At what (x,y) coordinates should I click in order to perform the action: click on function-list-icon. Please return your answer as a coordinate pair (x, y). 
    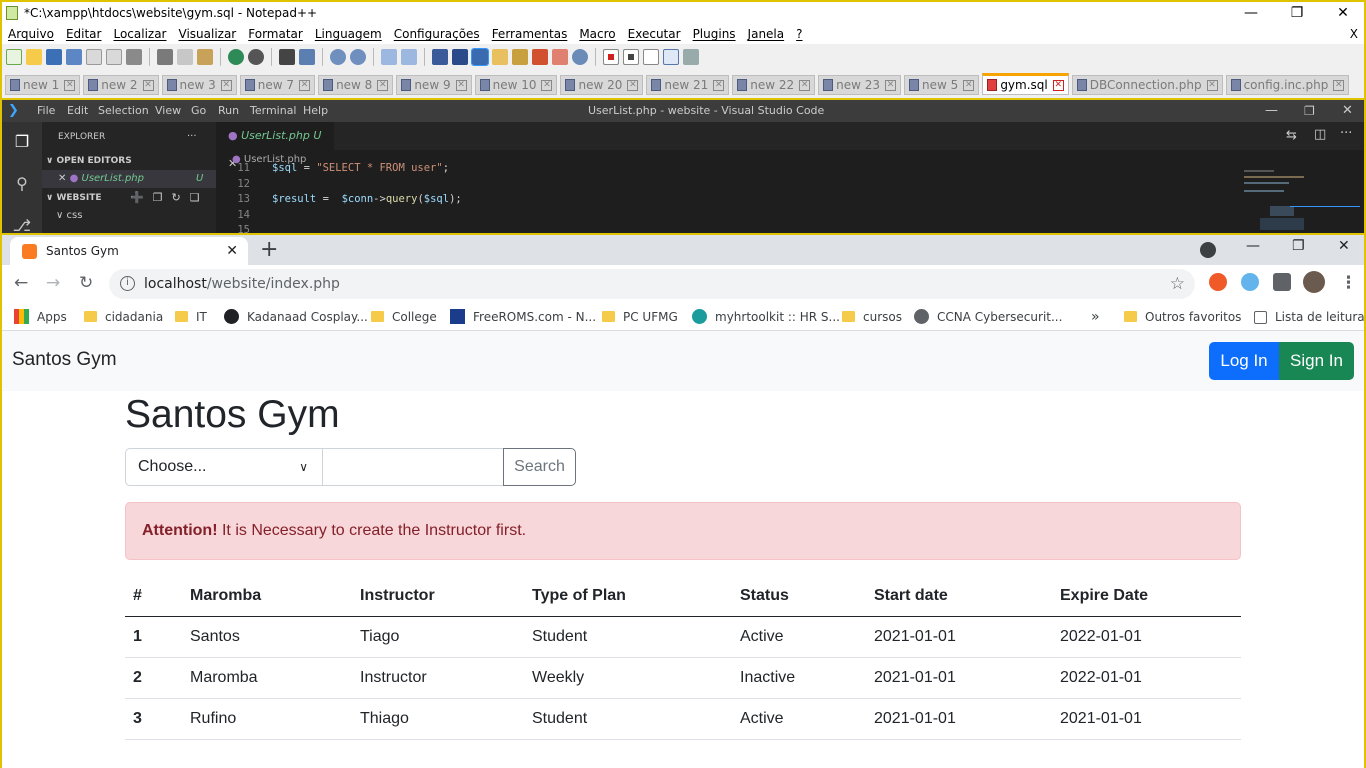
    Looking at the image, I should click on (540, 57).